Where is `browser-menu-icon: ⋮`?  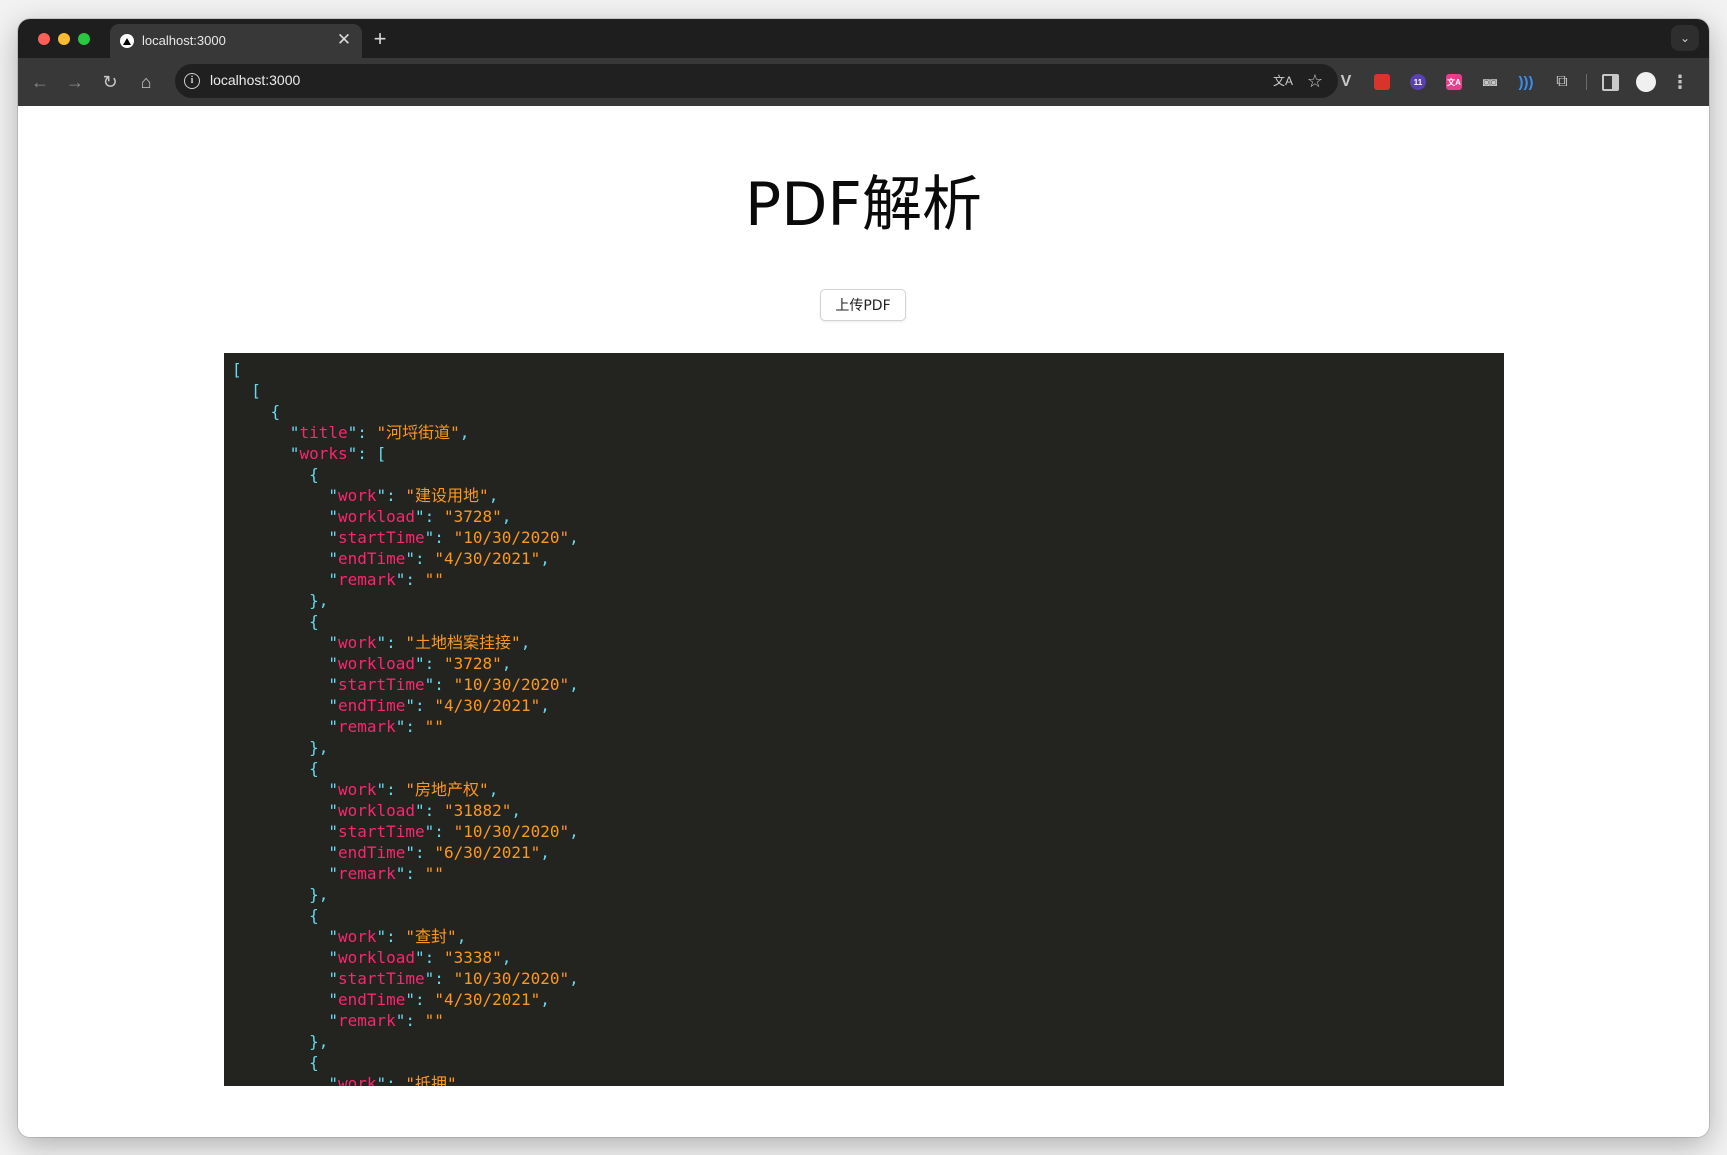 browser-menu-icon: ⋮ is located at coordinates (1680, 82).